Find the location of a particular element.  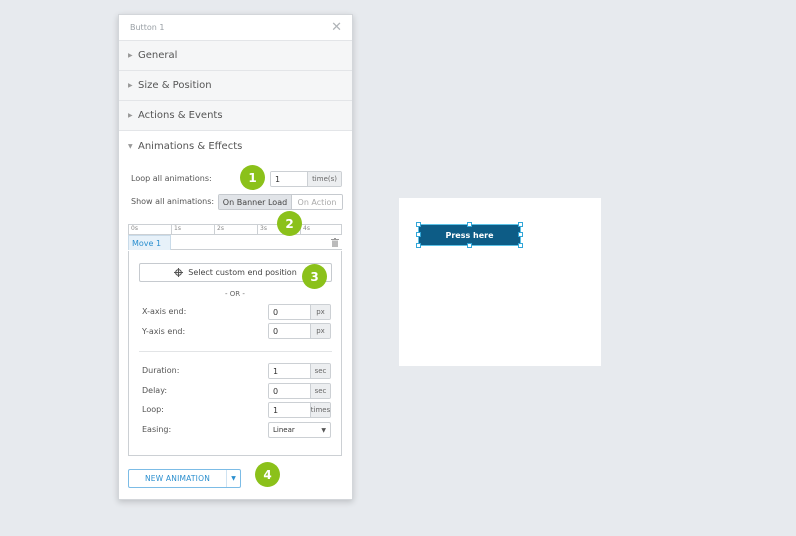

y-axis-unit: px is located at coordinates (320, 331).